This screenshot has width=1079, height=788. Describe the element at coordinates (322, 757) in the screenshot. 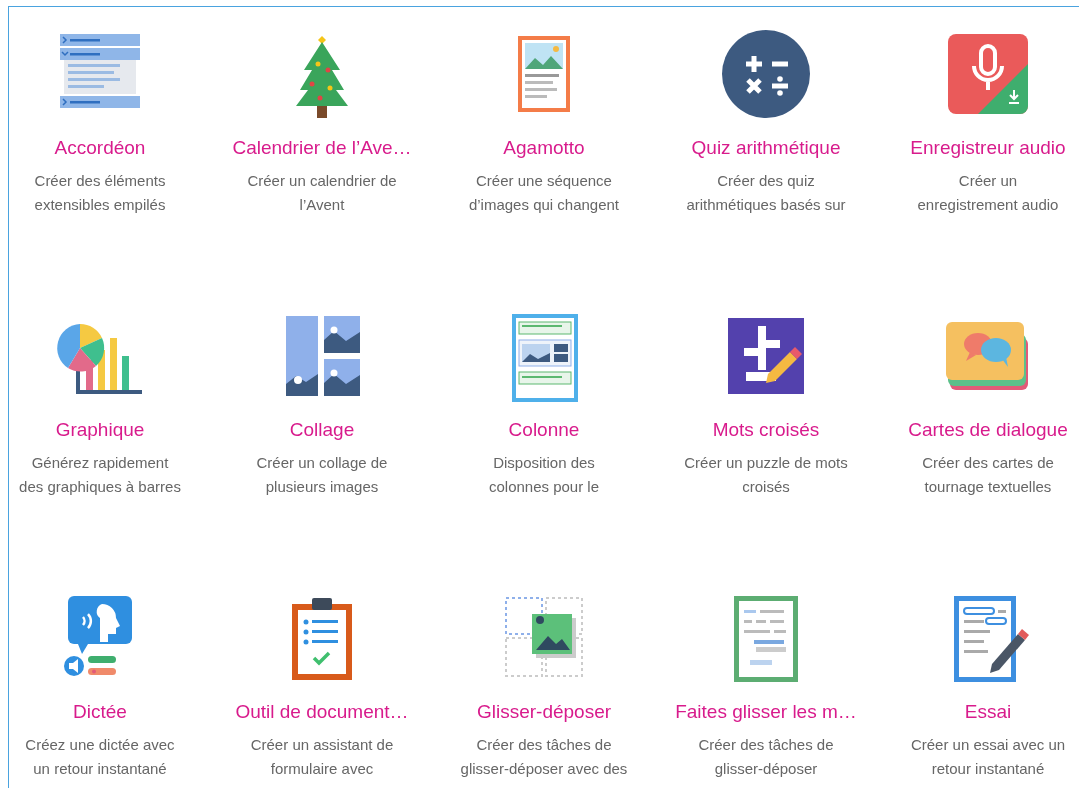

I see `content-type-description: Créer un assistant de formulaire avec` at that location.